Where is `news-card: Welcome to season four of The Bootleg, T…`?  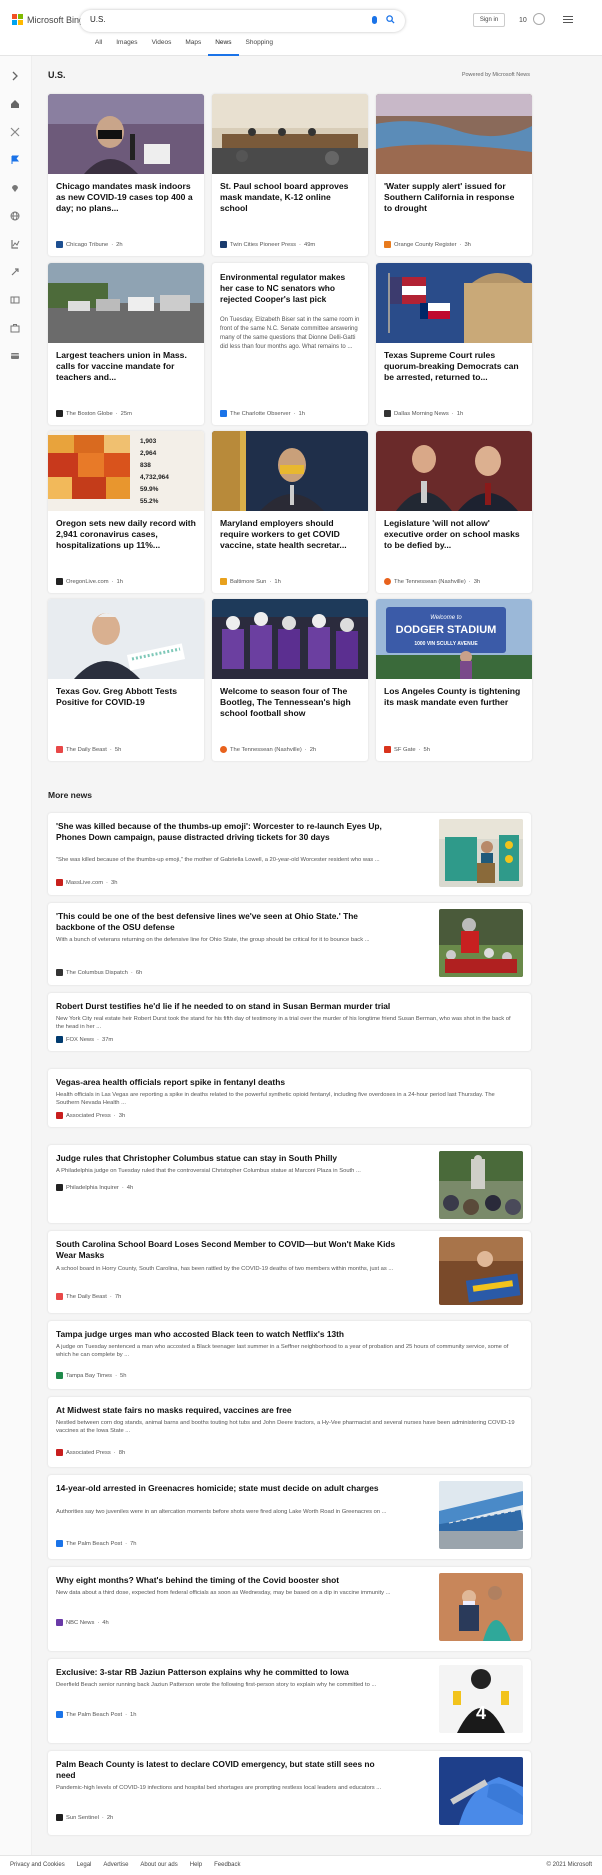
news-card: Welcome to season four of The Bootleg, T… is located at coordinates (290, 680).